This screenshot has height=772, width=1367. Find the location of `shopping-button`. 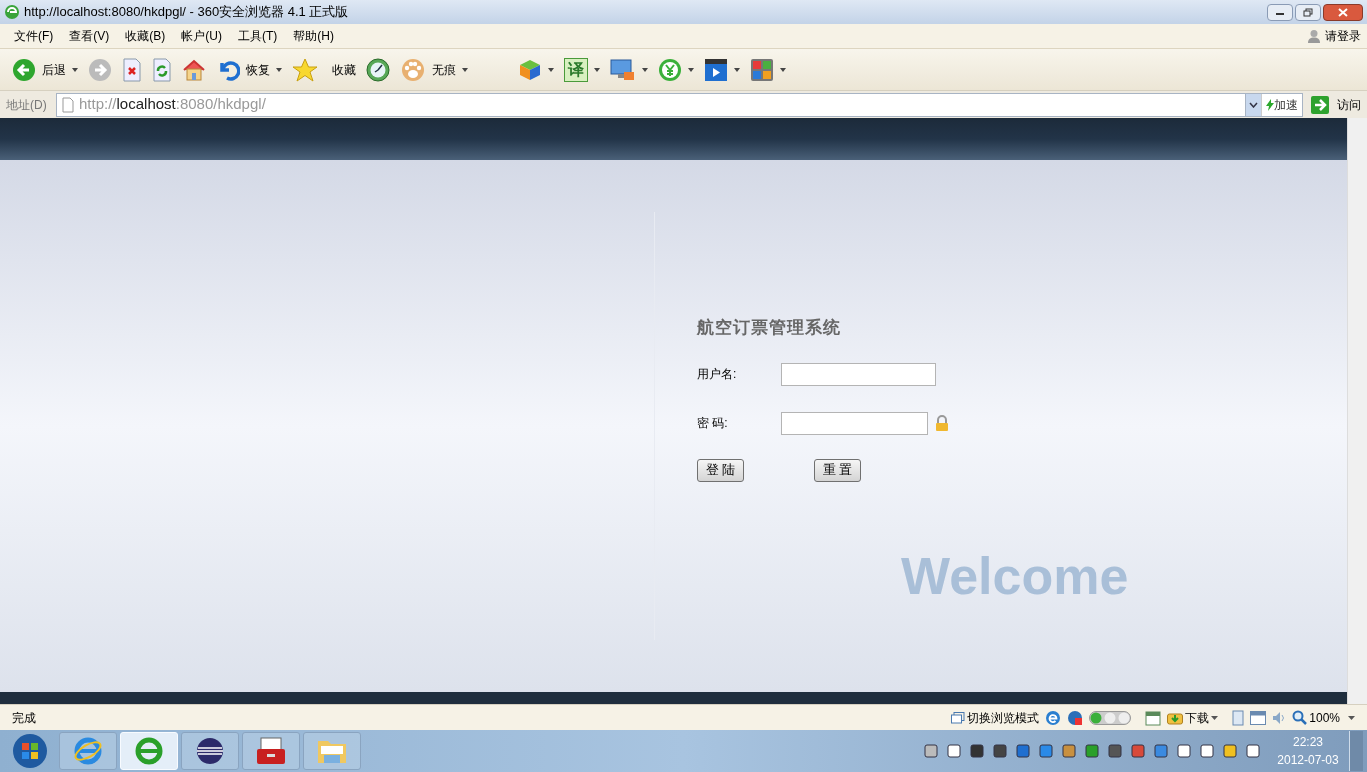

shopping-button is located at coordinates (676, 69).